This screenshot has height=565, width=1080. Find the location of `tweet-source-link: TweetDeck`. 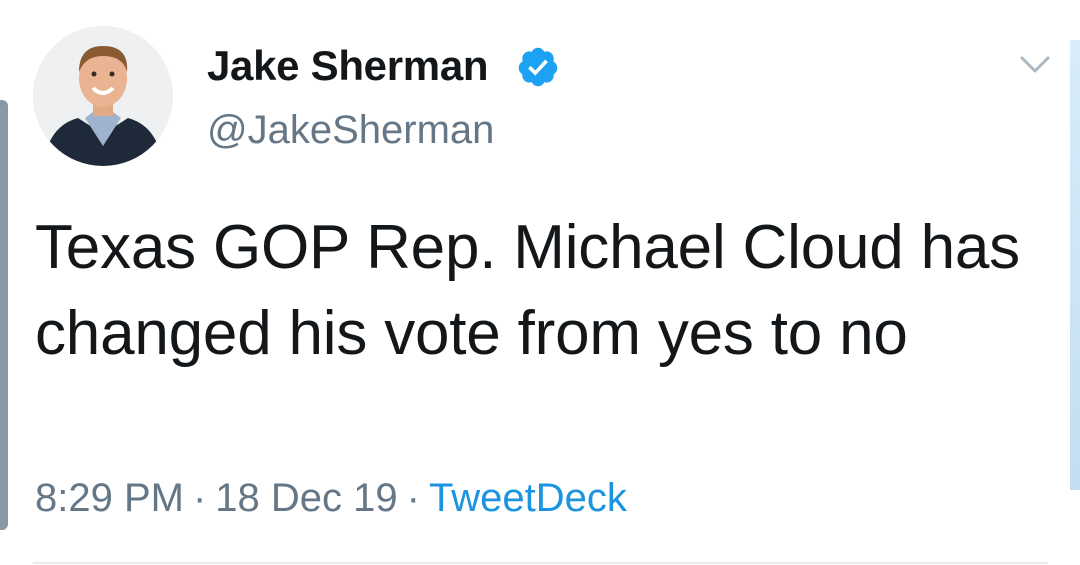

tweet-source-link: TweetDeck is located at coordinates (528, 498).